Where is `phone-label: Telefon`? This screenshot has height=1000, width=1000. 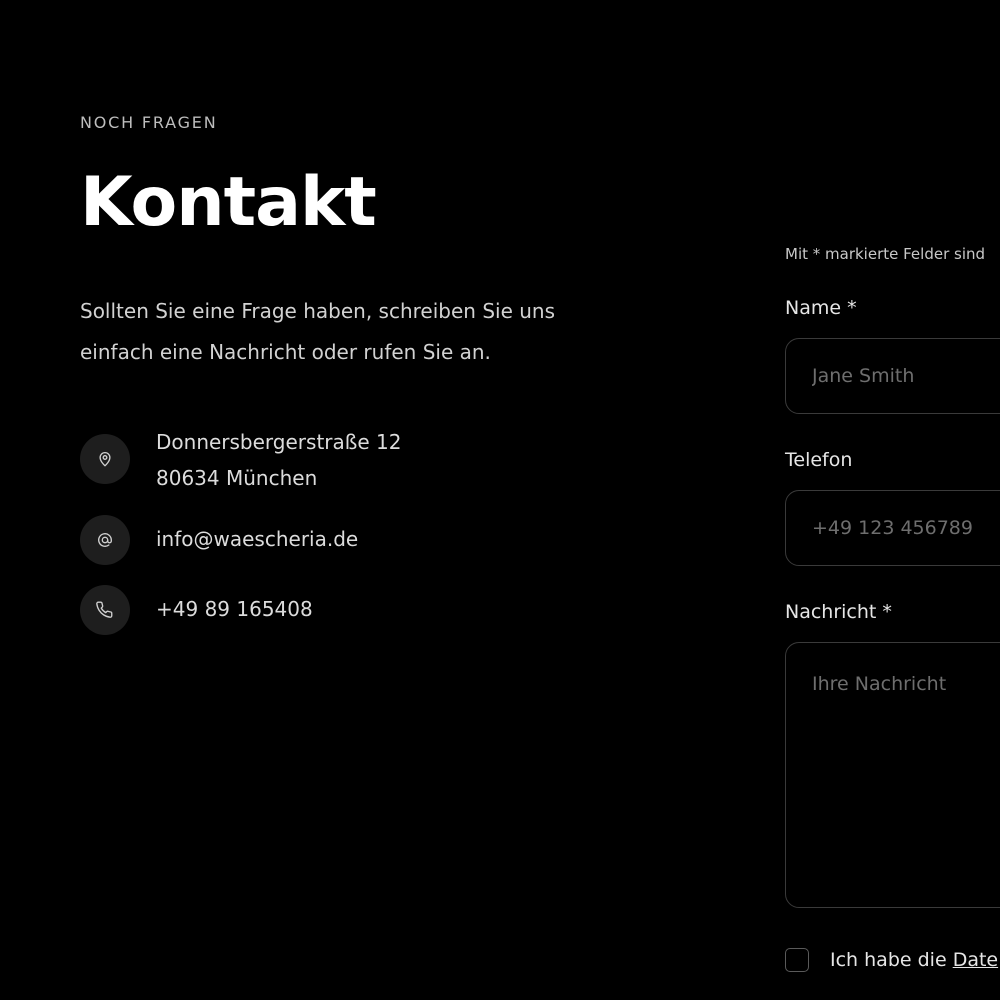
phone-label: Telefon is located at coordinates (819, 460).